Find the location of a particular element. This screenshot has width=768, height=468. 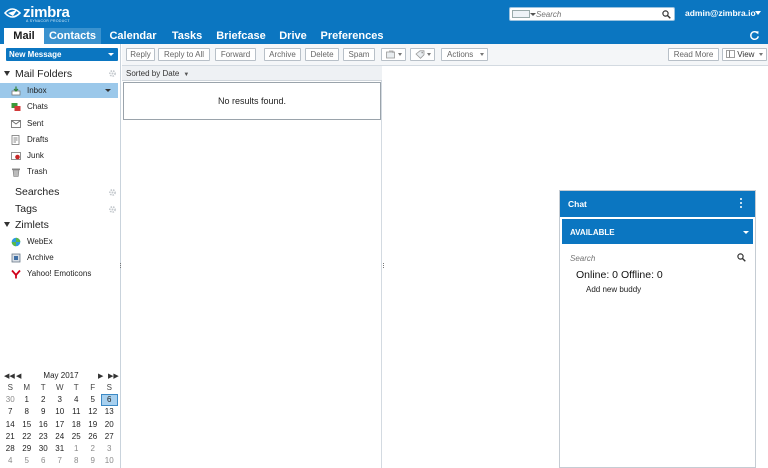

calendar-day: 21 is located at coordinates (10, 437).